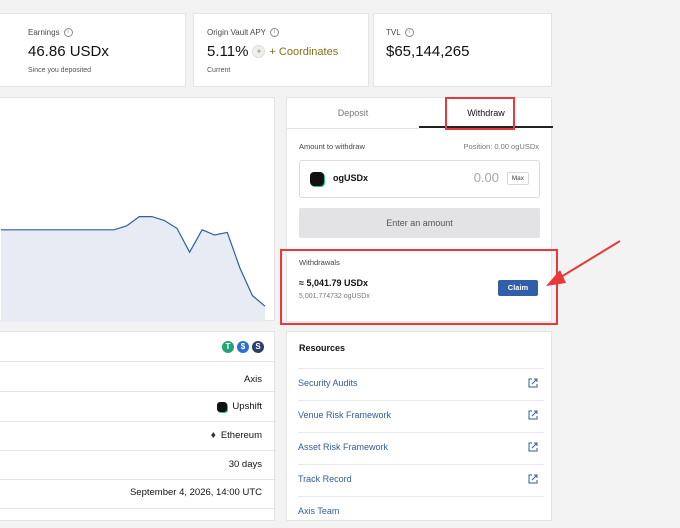  What do you see at coordinates (319, 511) in the screenshot?
I see `resource-label: Axis Team` at bounding box center [319, 511].